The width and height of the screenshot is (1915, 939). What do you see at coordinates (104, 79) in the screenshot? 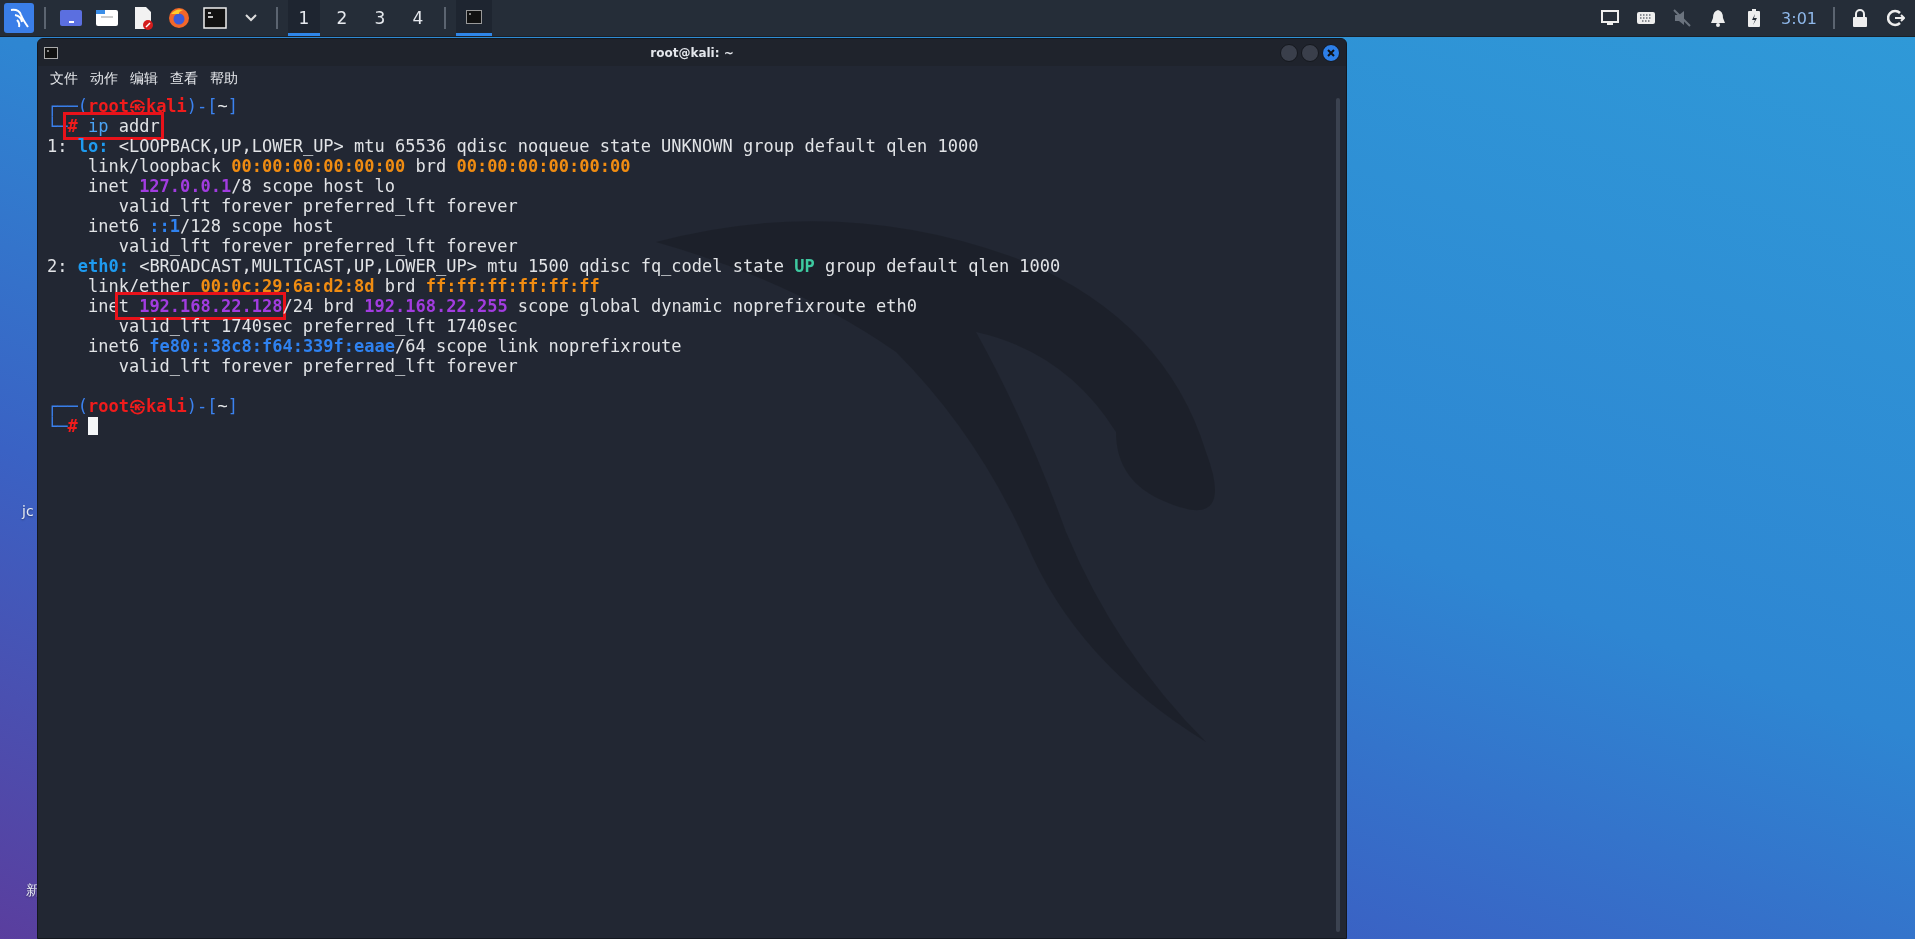
I see `menu-item: 动作` at bounding box center [104, 79].